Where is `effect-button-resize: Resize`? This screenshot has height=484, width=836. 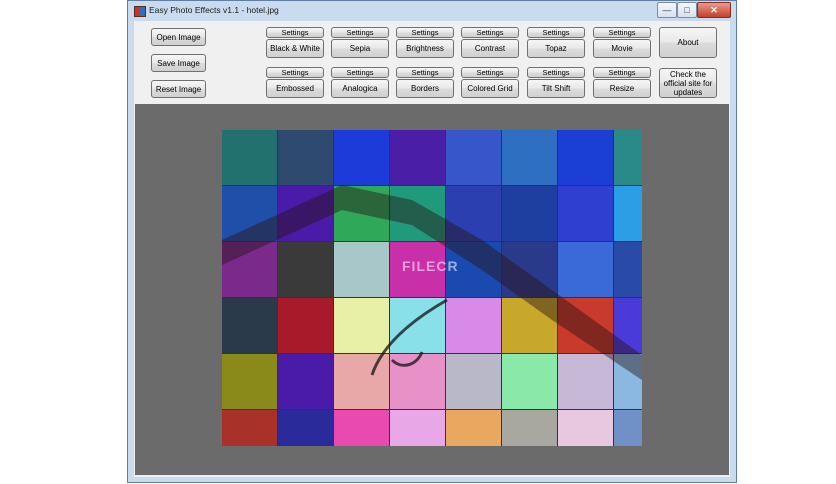
effect-button-resize: Resize is located at coordinates (622, 88).